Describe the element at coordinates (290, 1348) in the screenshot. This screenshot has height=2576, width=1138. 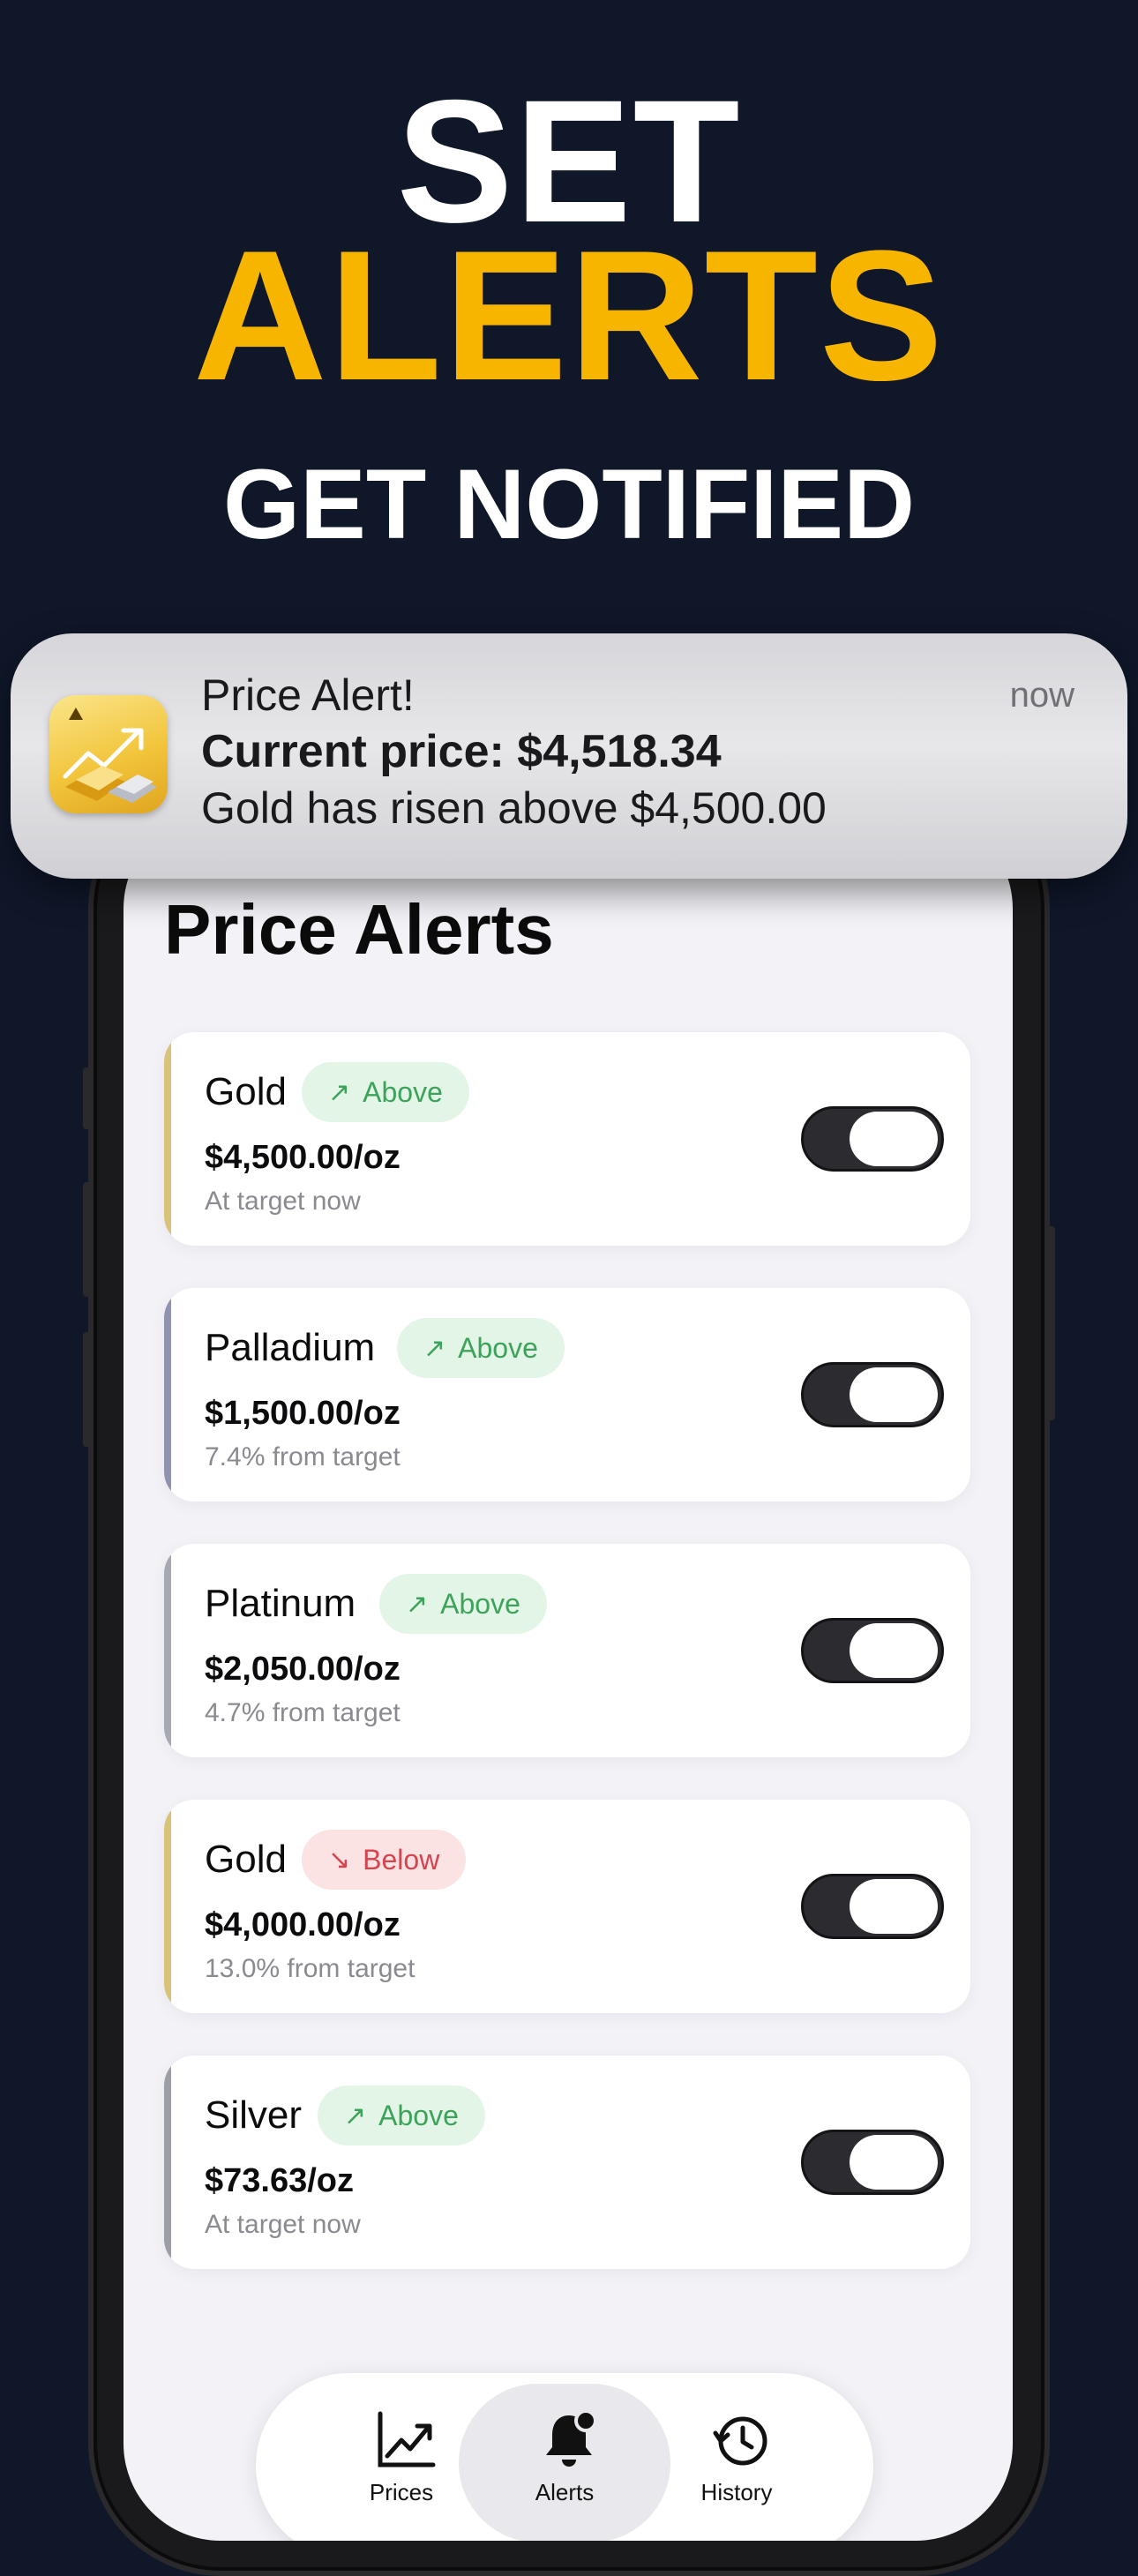
I see `metal-name: Palladium` at that location.